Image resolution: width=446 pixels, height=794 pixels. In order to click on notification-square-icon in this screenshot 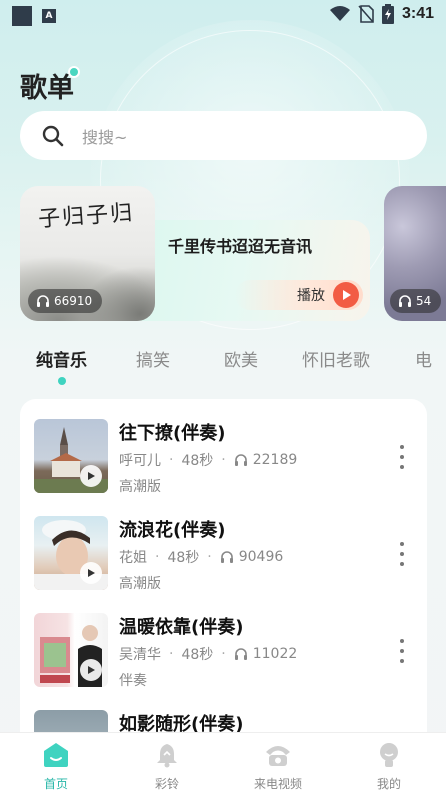, I will do `click(22, 16)`.